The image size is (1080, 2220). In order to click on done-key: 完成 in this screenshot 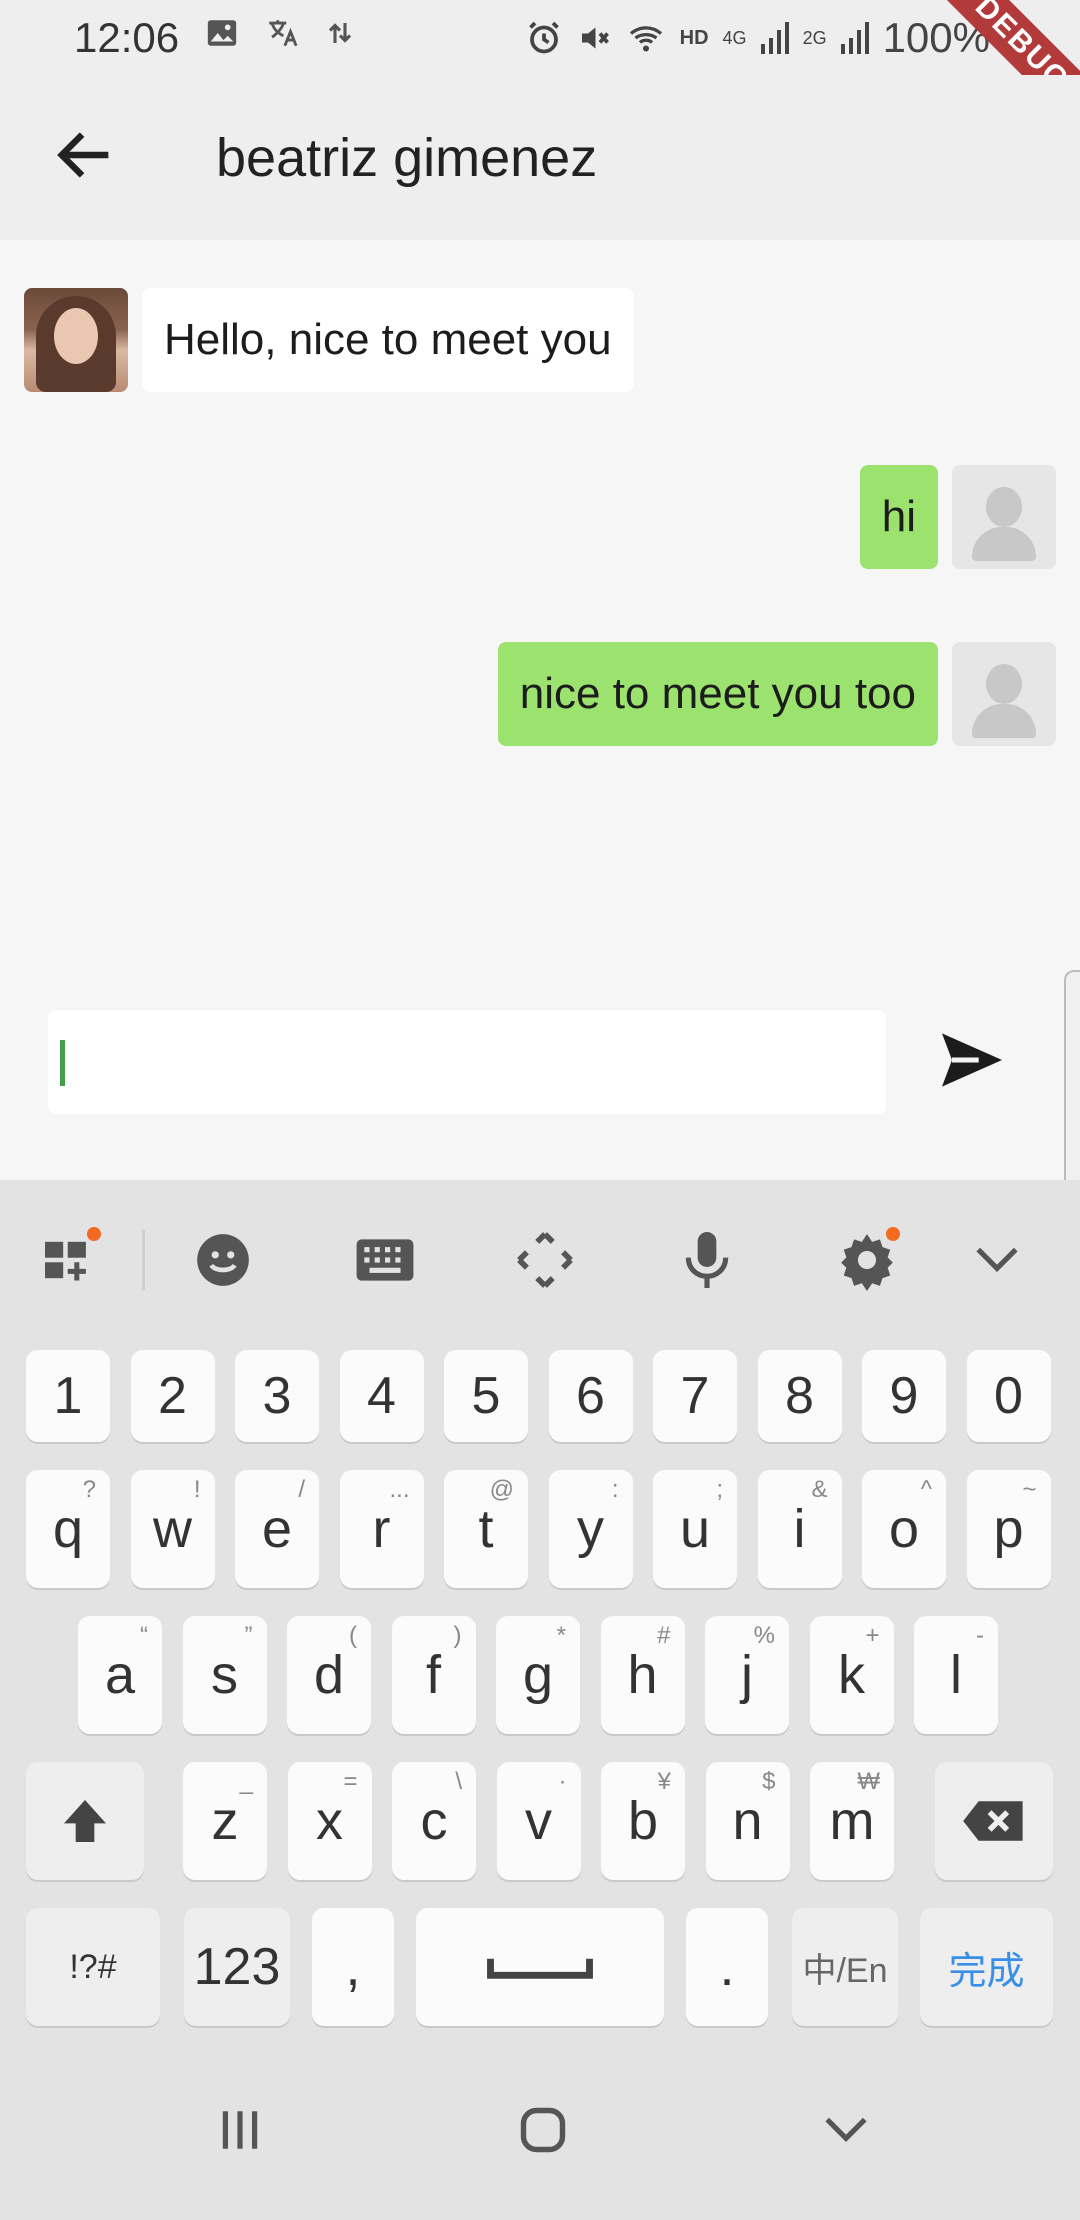, I will do `click(986, 1967)`.